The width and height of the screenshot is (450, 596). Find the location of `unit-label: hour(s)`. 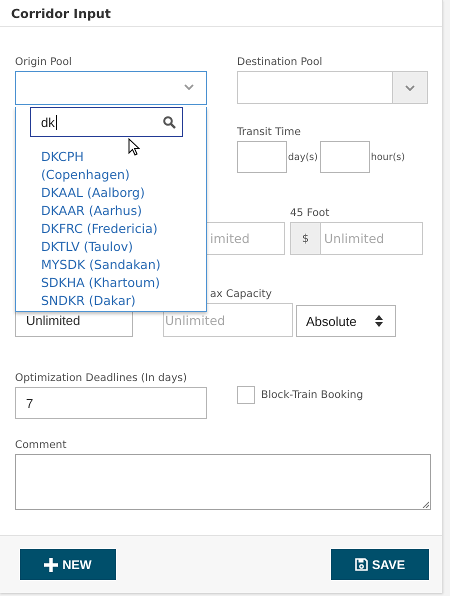

unit-label: hour(s) is located at coordinates (387, 157).